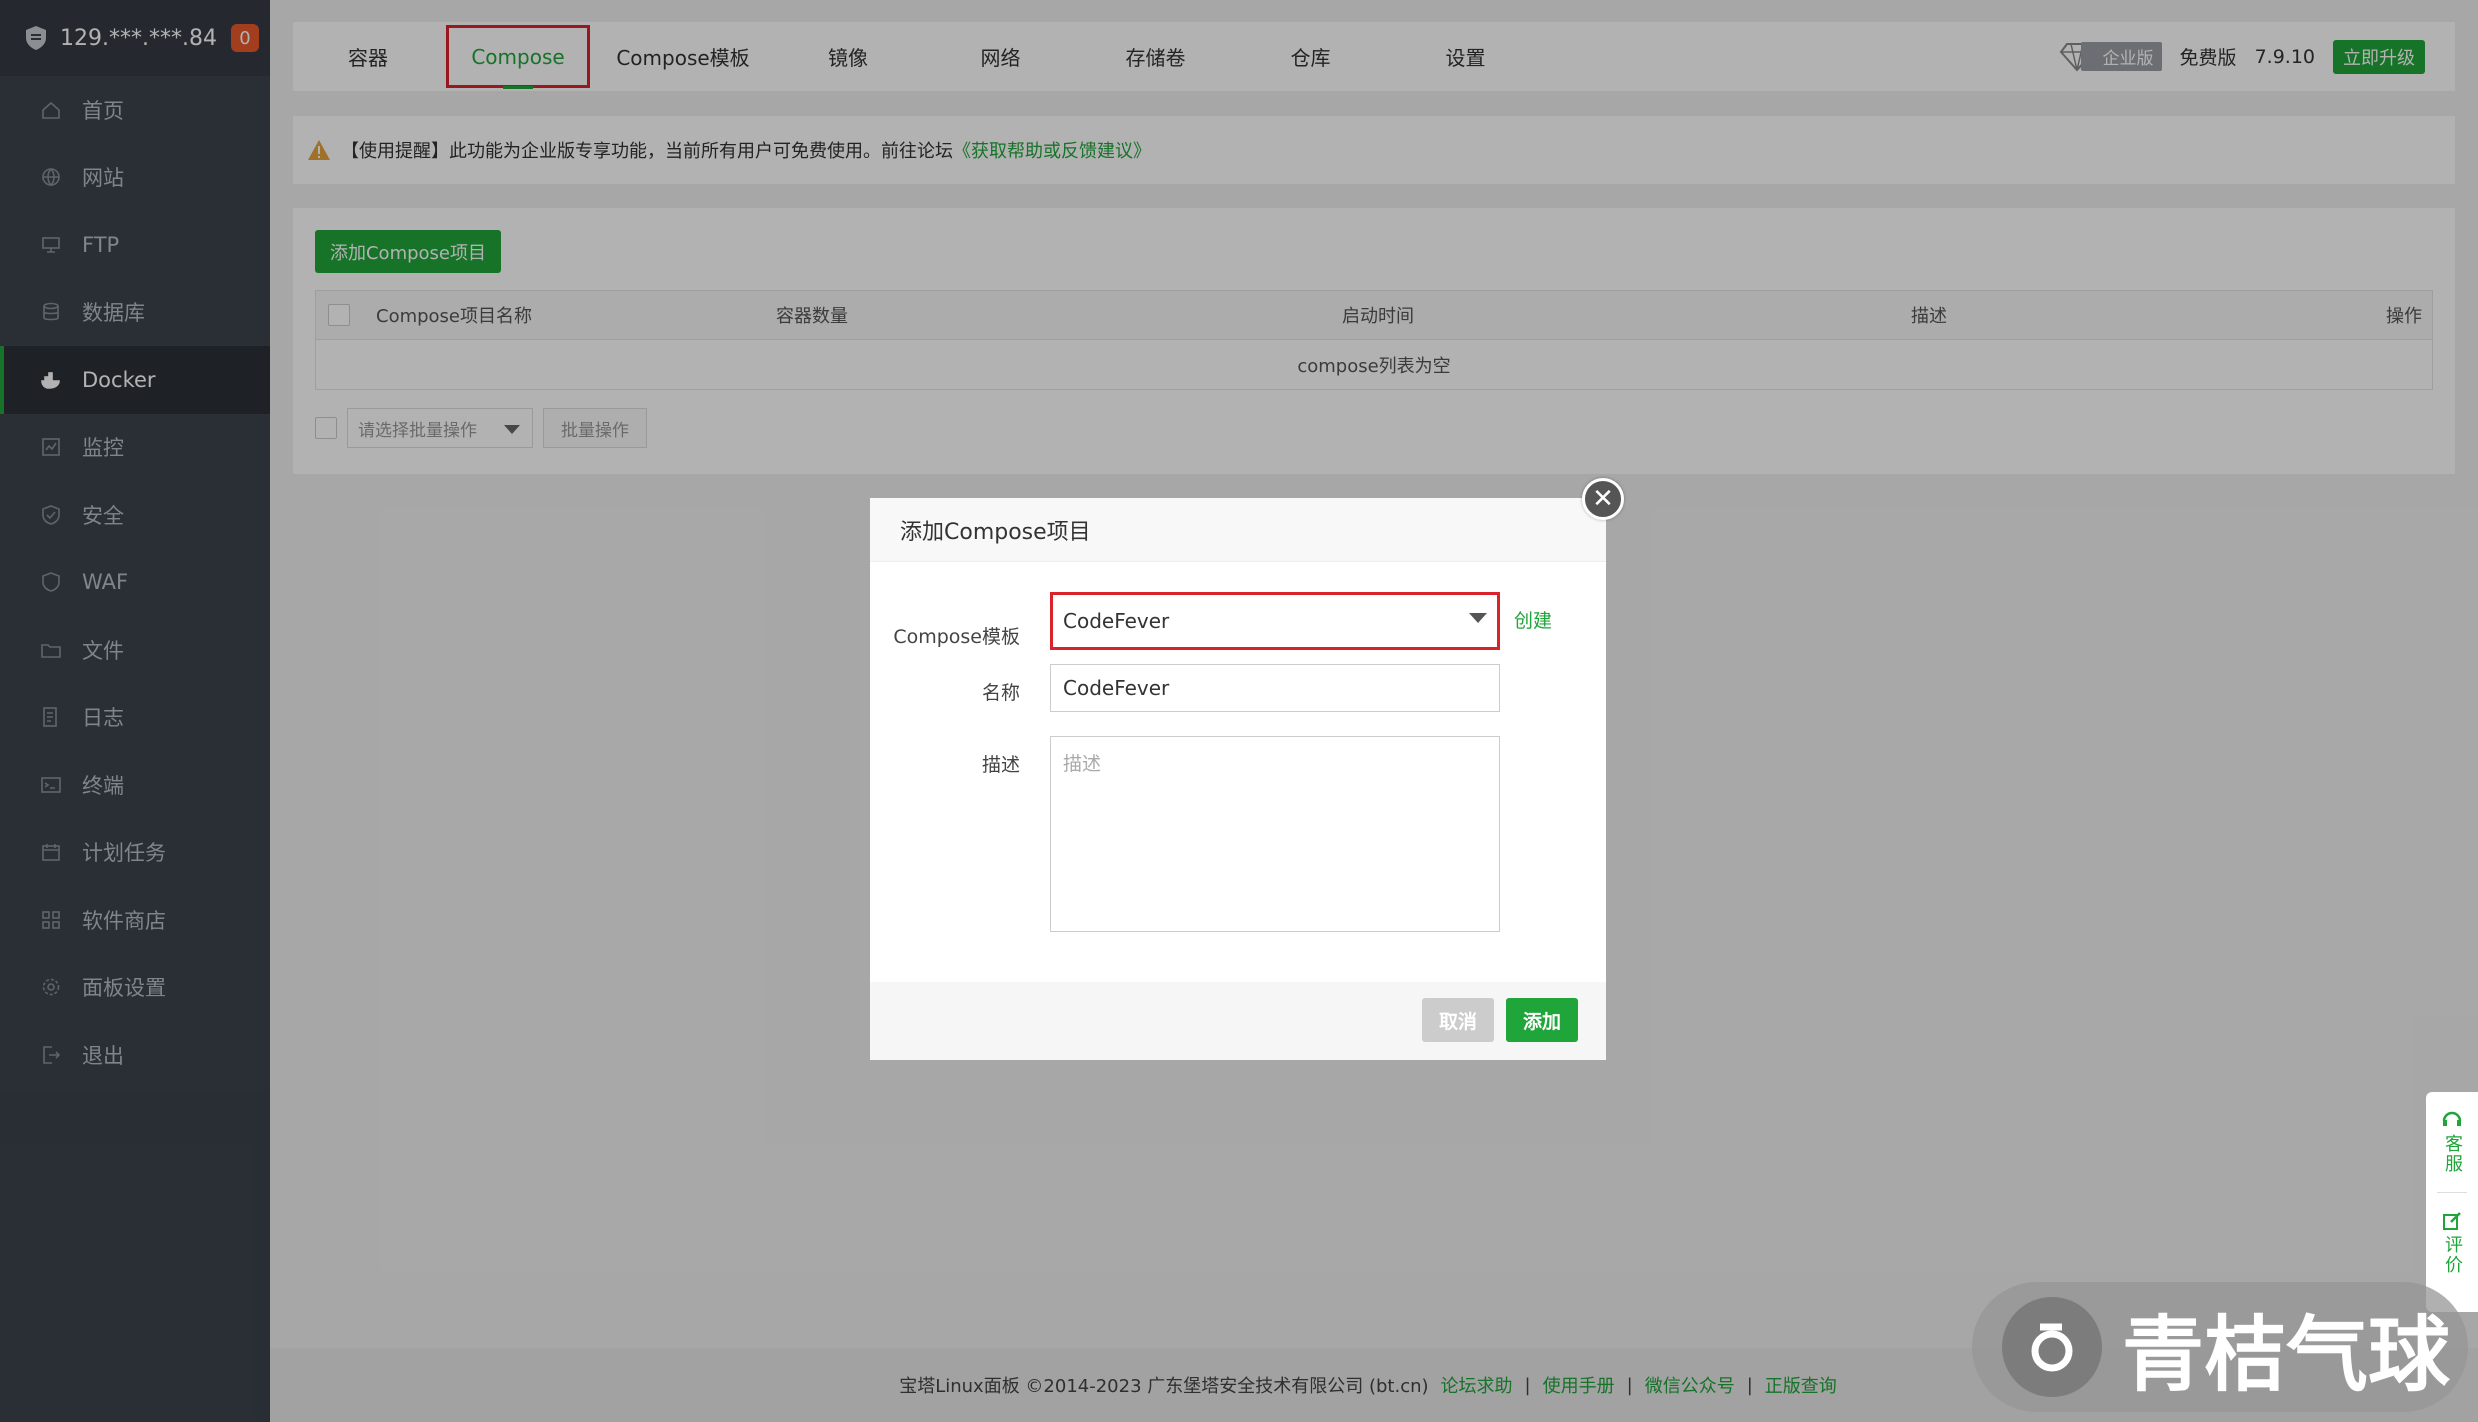 The height and width of the screenshot is (1422, 2478). Describe the element at coordinates (2286, 1355) in the screenshot. I see `watermark-text: 青桔气球` at that location.